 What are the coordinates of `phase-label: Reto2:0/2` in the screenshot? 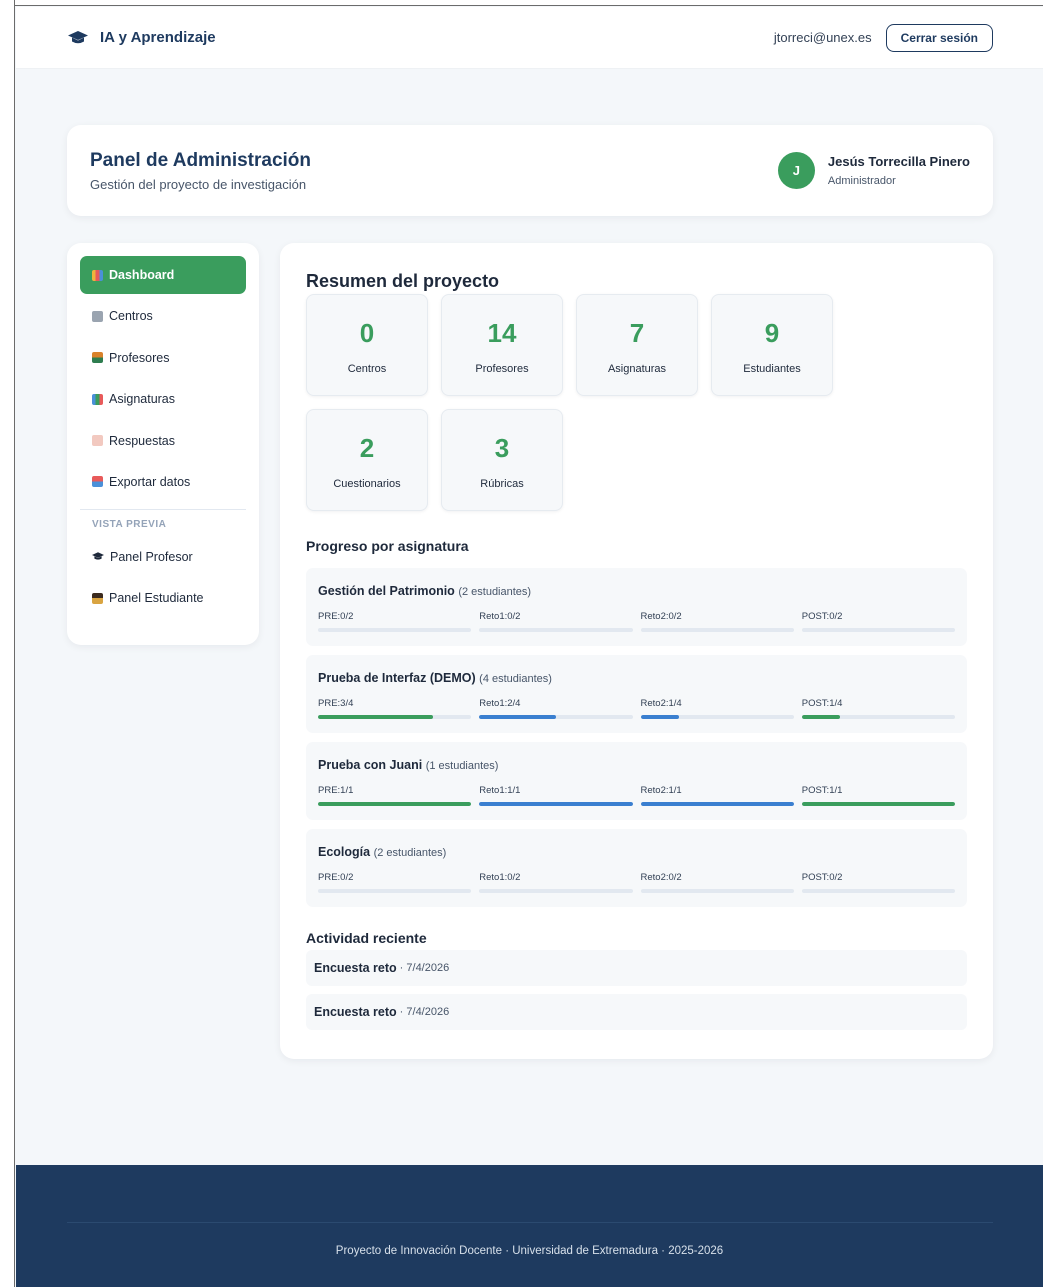 It's located at (661, 616).